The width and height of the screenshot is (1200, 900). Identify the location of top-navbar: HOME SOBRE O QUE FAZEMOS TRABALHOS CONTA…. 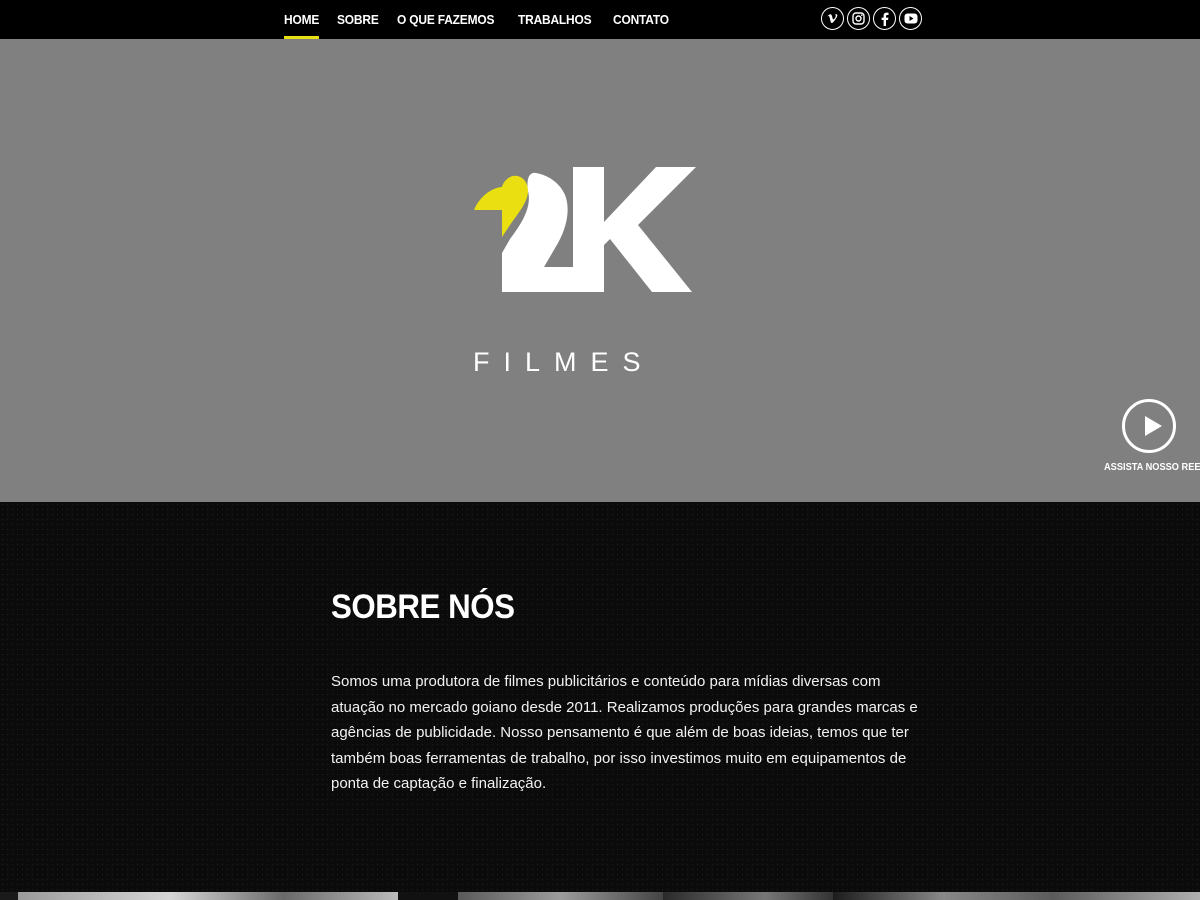
(600, 19).